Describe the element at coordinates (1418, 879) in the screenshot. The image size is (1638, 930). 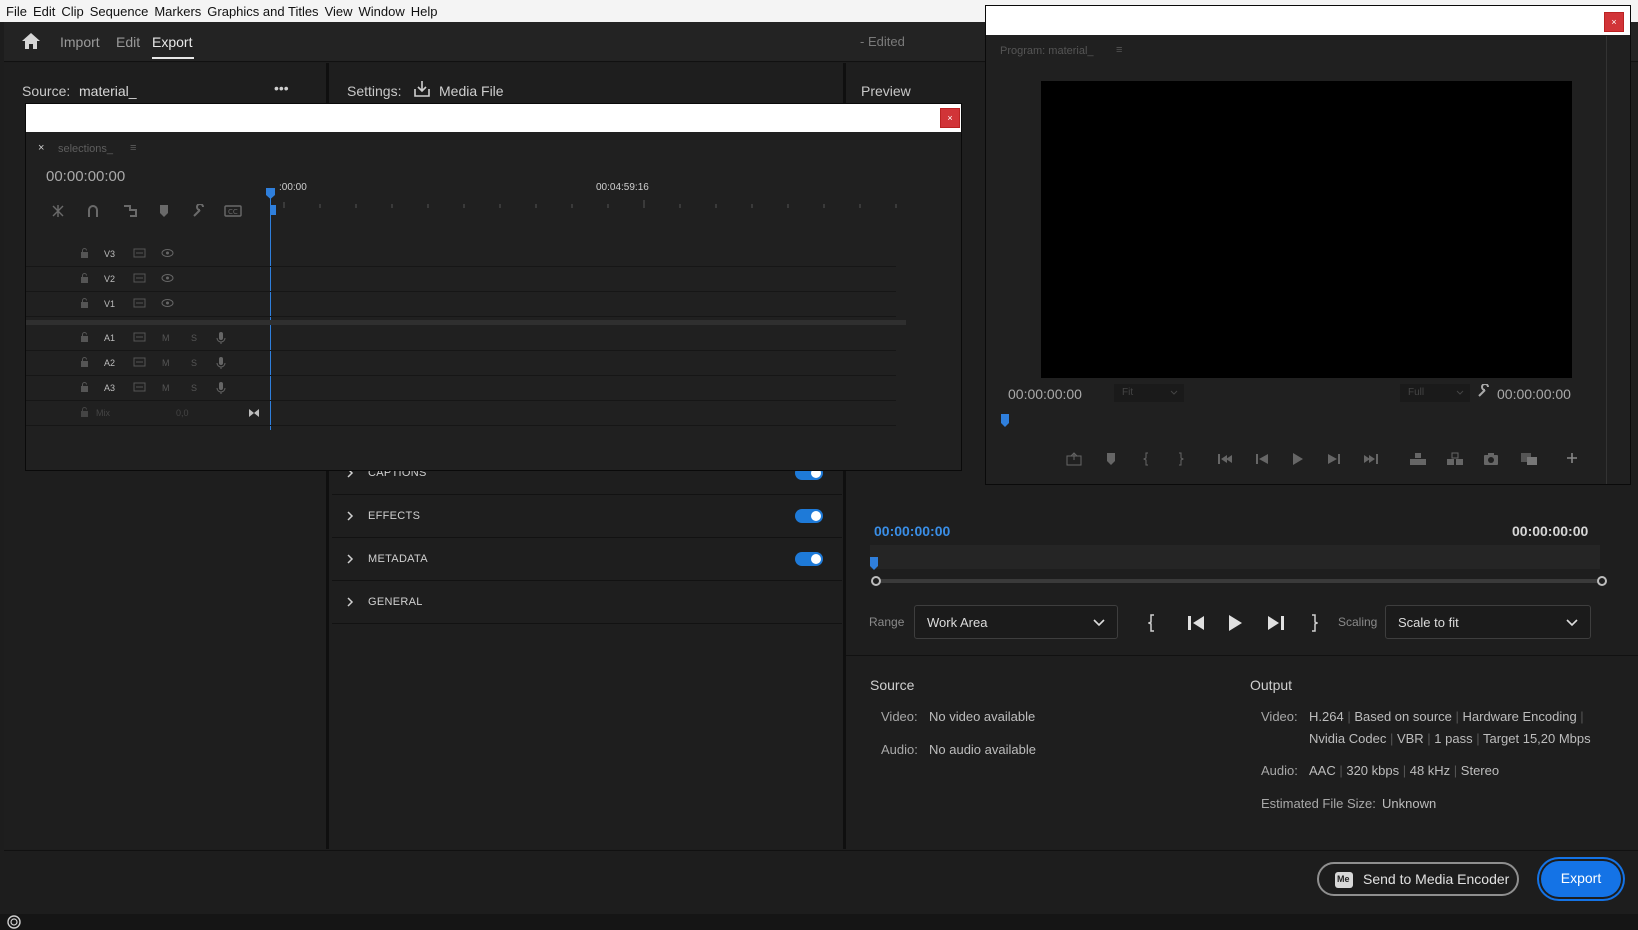
I see `send-to-media-encoder-button: Me Send to Media Encoder` at that location.